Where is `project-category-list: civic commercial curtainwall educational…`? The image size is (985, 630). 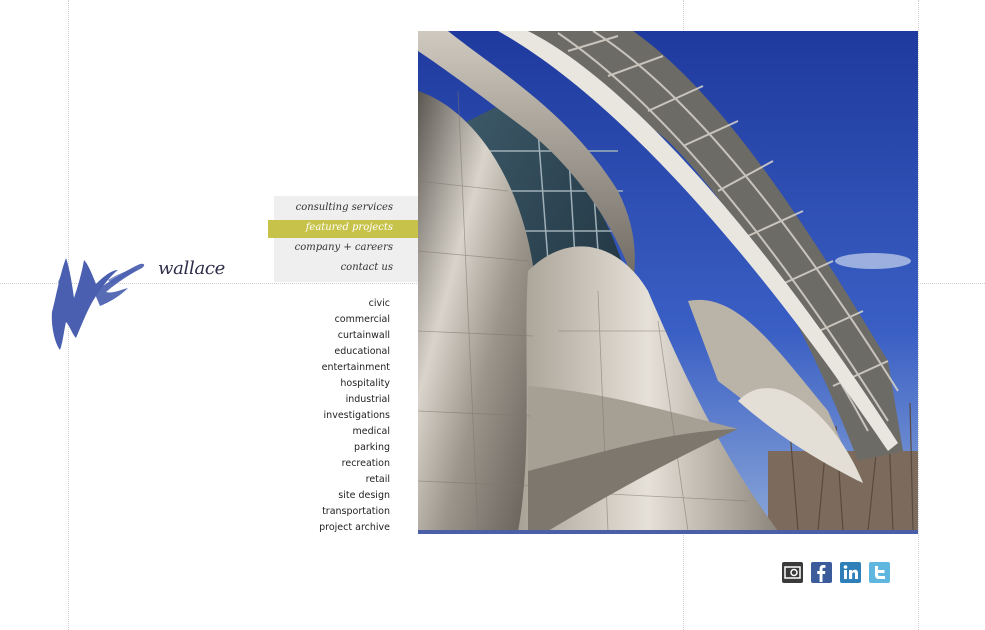 project-category-list: civic commercial curtainwall educational… is located at coordinates (340, 416).